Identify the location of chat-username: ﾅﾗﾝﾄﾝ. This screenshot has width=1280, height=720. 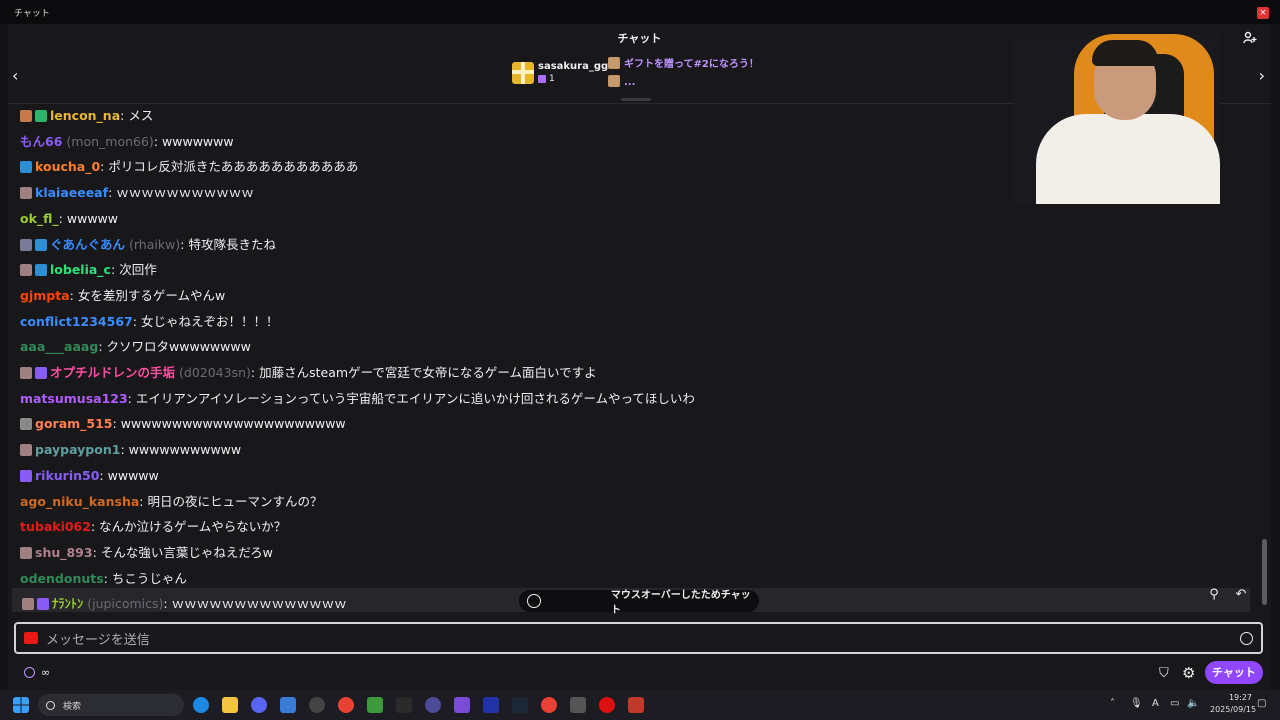
(67, 604).